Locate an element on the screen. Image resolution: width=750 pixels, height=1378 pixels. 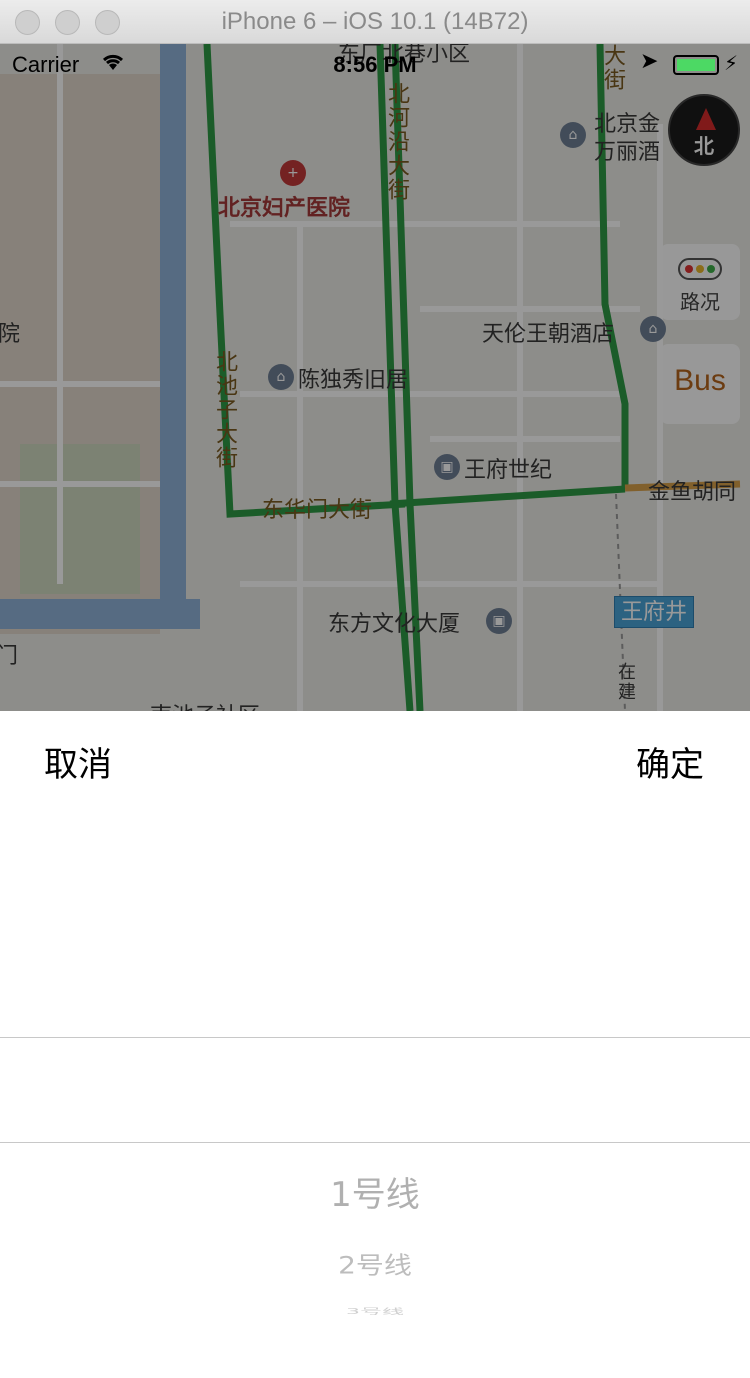
confirm-button: 确定 is located at coordinates (670, 761).